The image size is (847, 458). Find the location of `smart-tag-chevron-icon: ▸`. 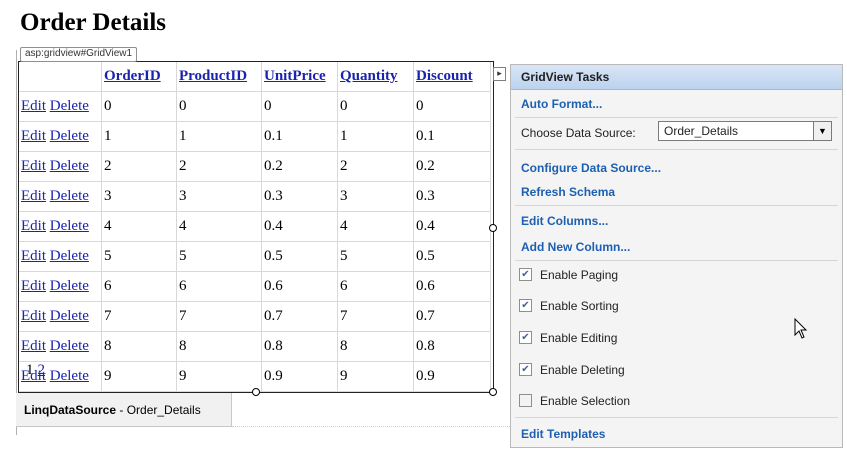

smart-tag-chevron-icon: ▸ is located at coordinates (499, 74).